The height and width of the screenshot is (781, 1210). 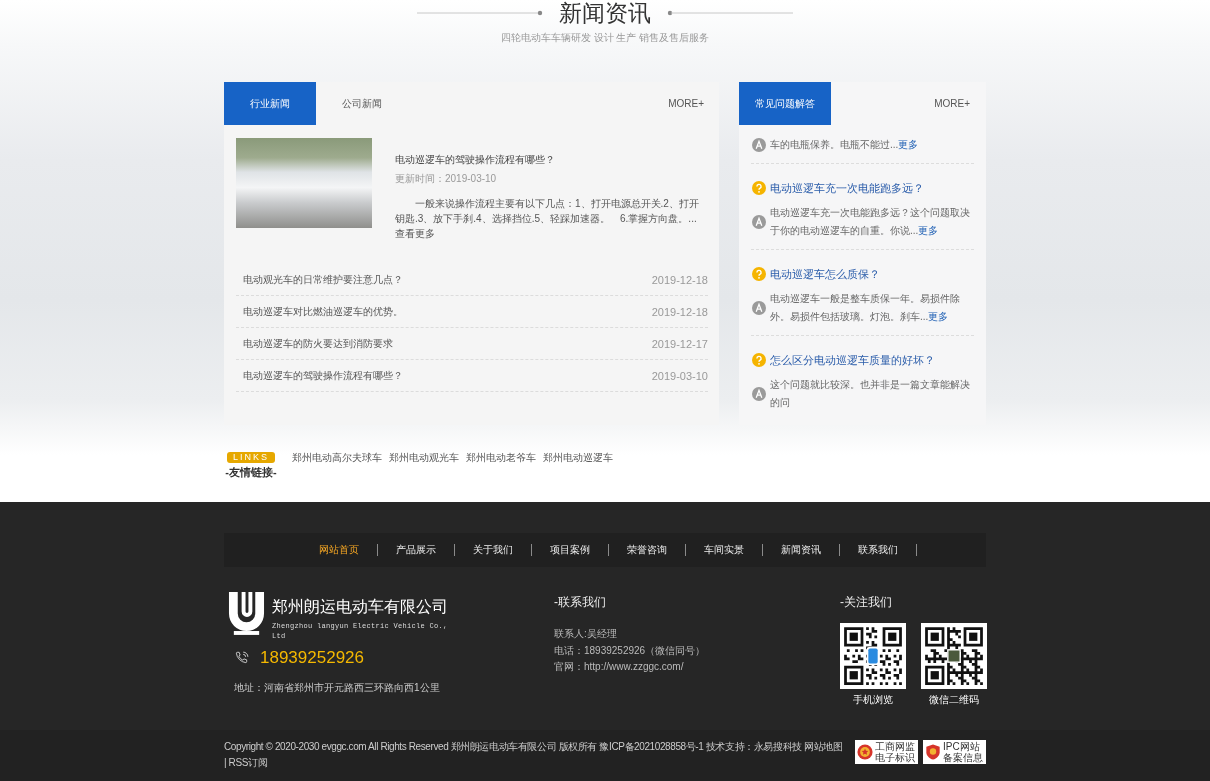 I want to click on phone-number: 18939252926, so click(x=312, y=658).